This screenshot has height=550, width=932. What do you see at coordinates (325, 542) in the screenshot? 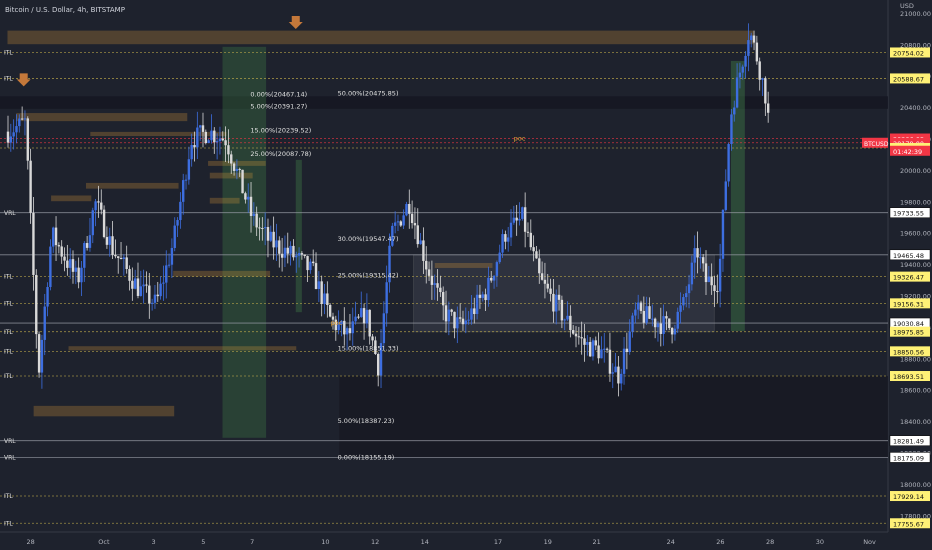
I see `x-tick-5: 10` at bounding box center [325, 542].